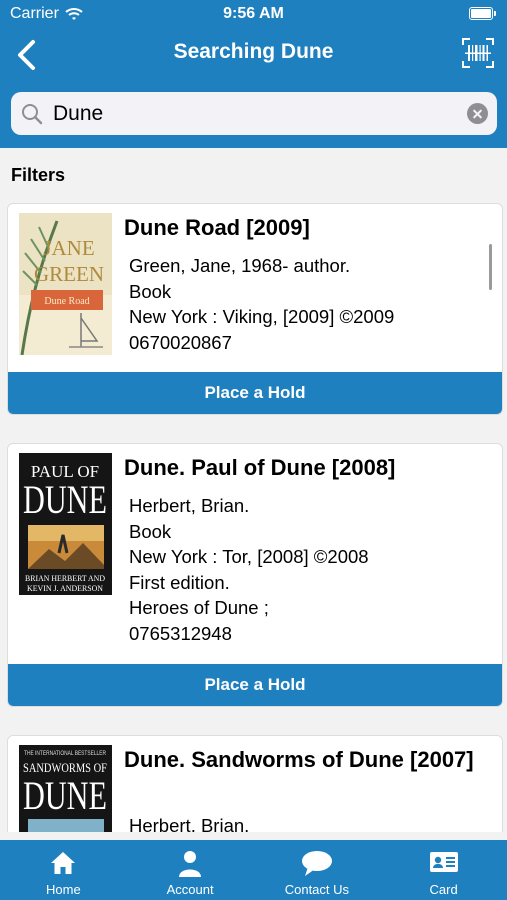 This screenshot has width=507, height=900. I want to click on filters-button: Filters, so click(38, 175).